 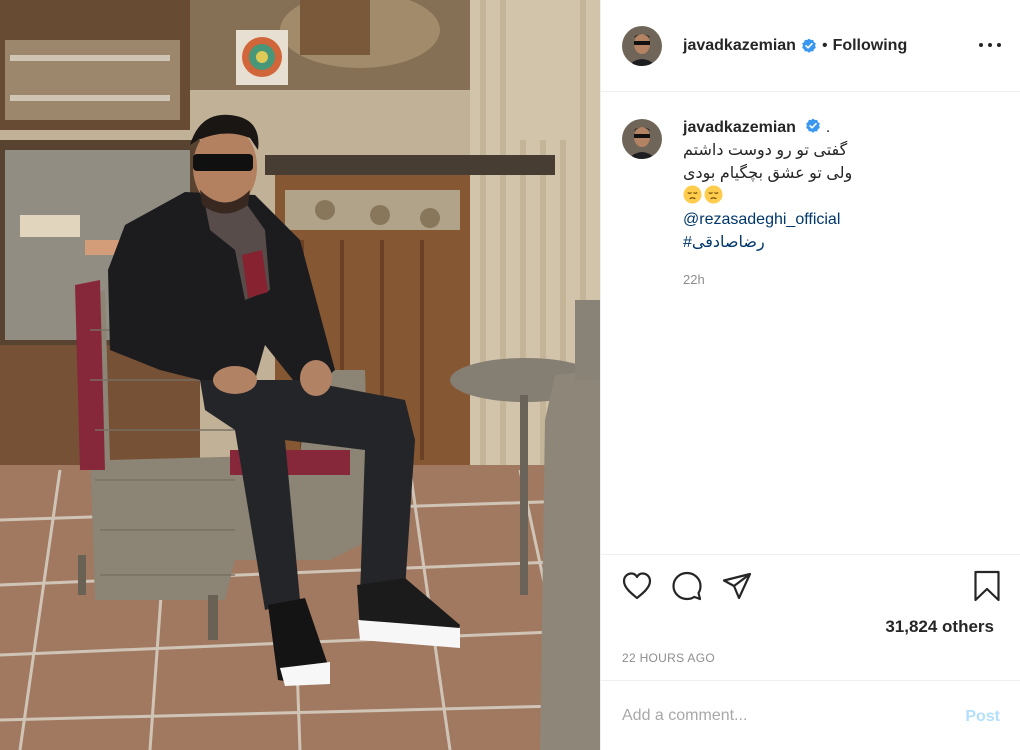 What do you see at coordinates (767, 196) in the screenshot?
I see `caption-emoji-line` at bounding box center [767, 196].